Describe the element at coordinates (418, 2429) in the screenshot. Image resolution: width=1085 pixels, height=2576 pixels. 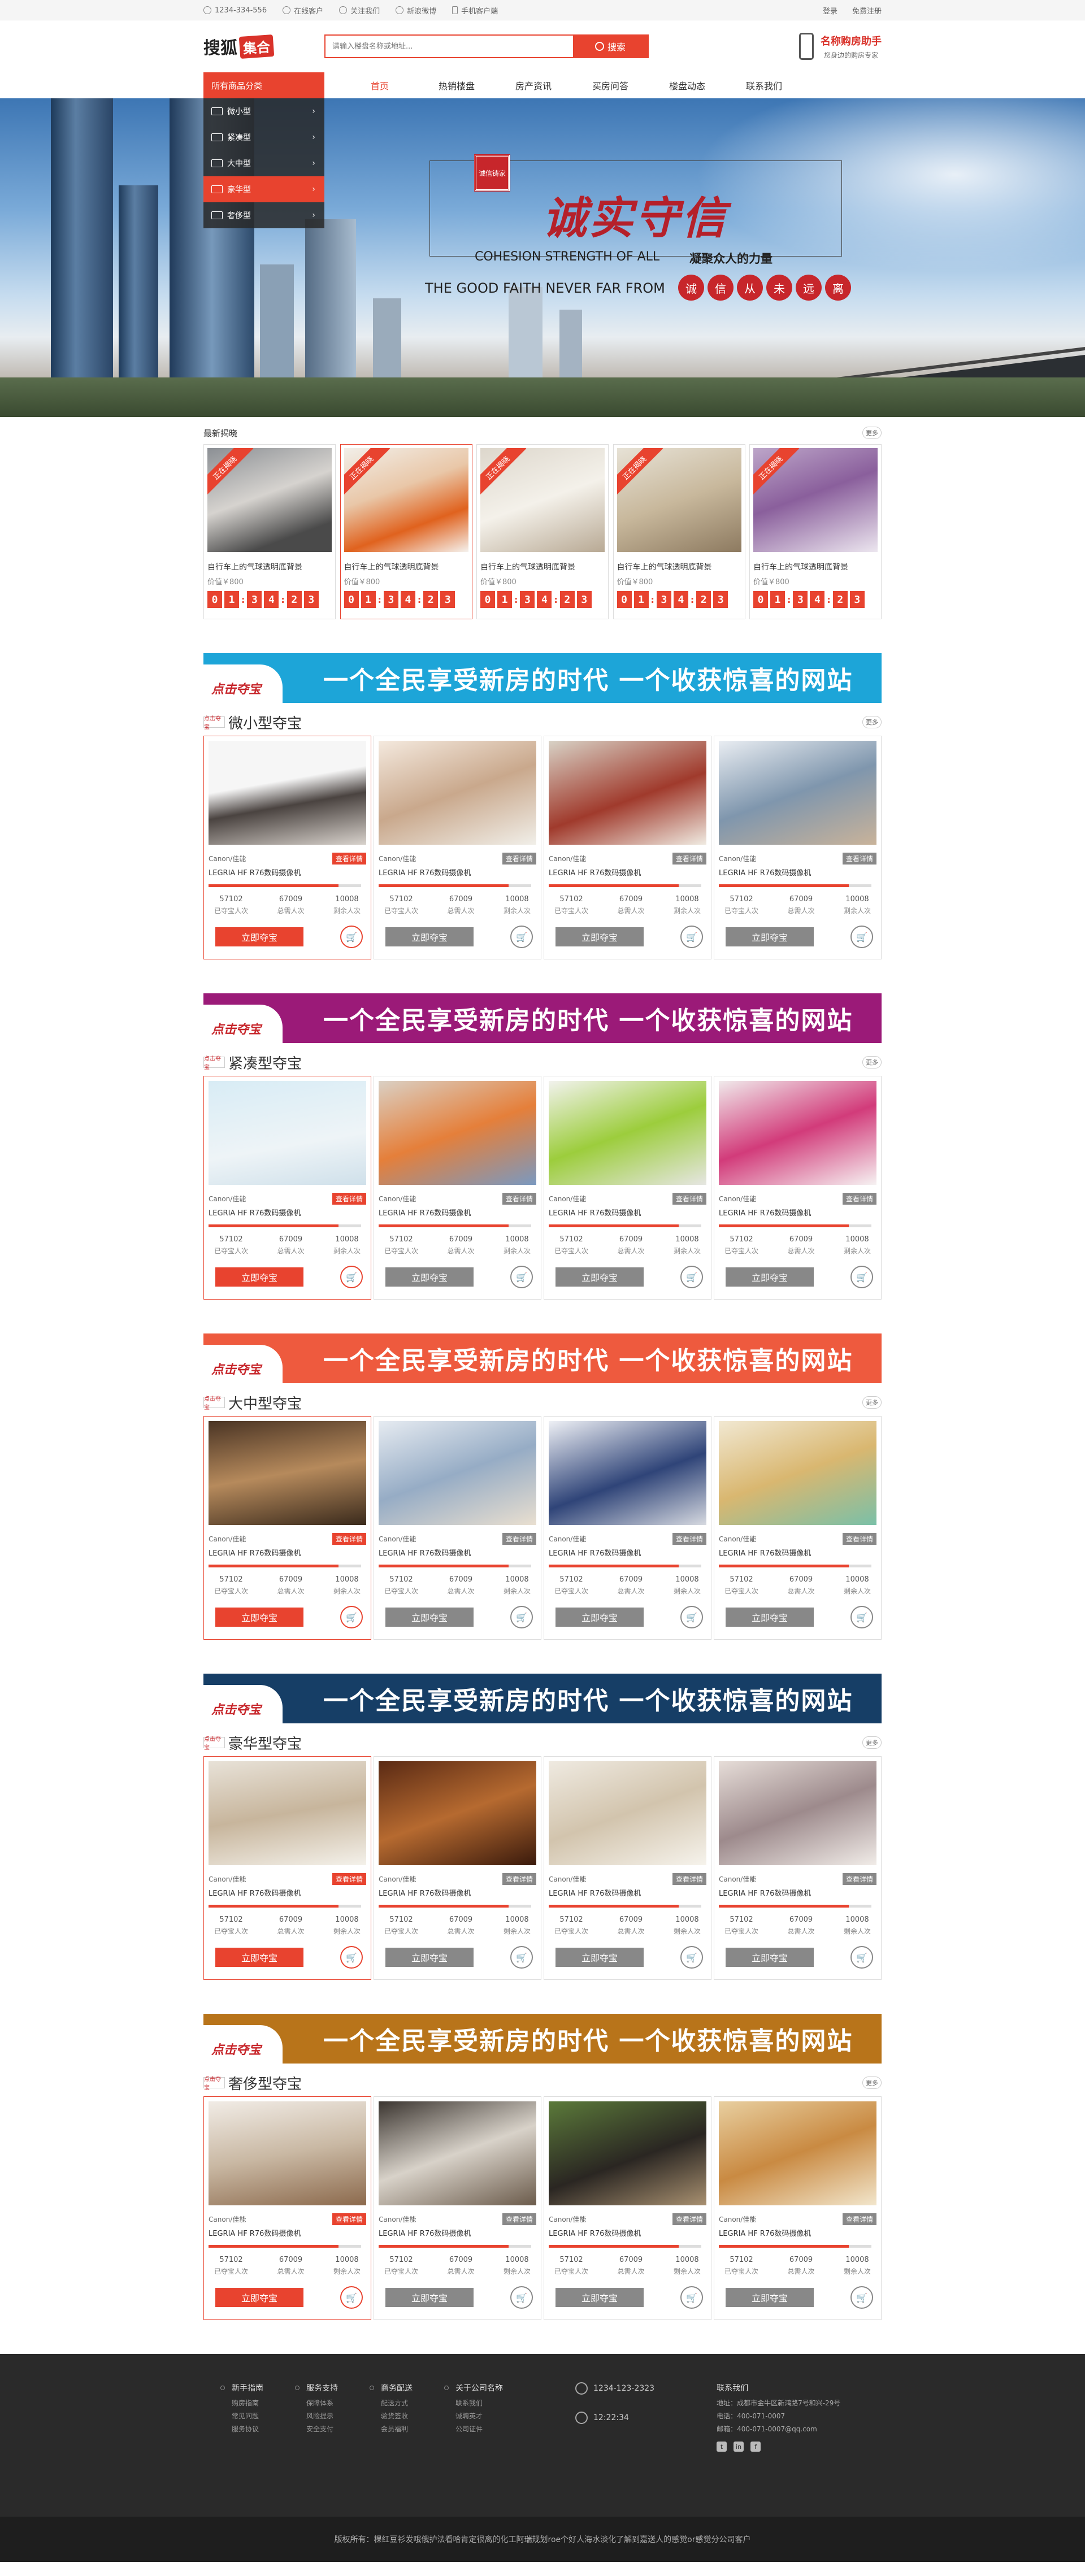
I see `footer-link: 会员福利` at that location.